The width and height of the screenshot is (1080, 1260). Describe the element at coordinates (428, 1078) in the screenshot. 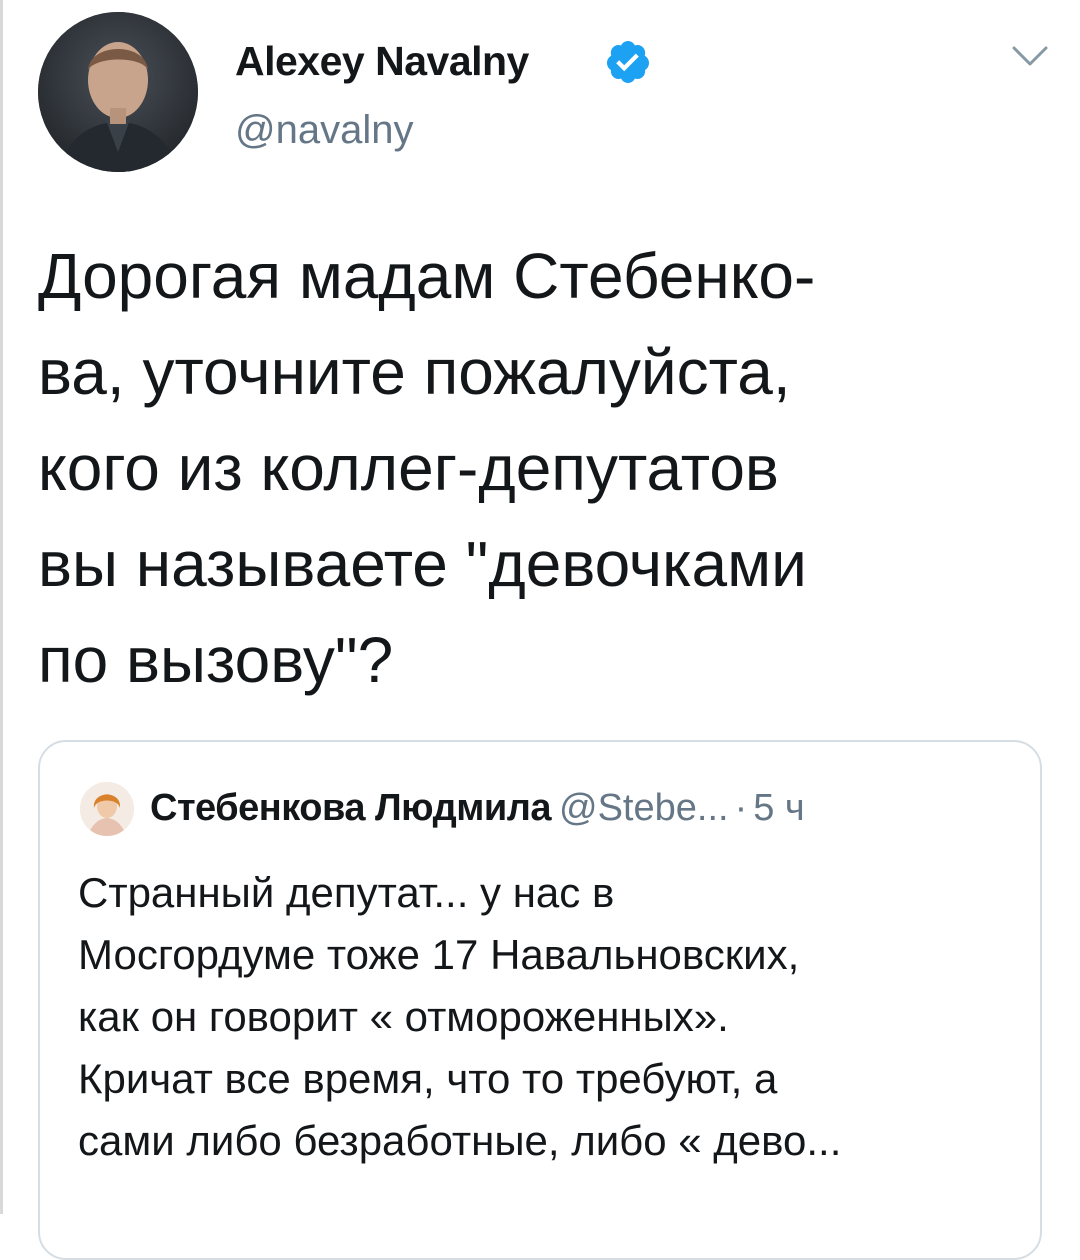

I see `quoted-text-line: Кричат все время, что то требуют, а` at that location.